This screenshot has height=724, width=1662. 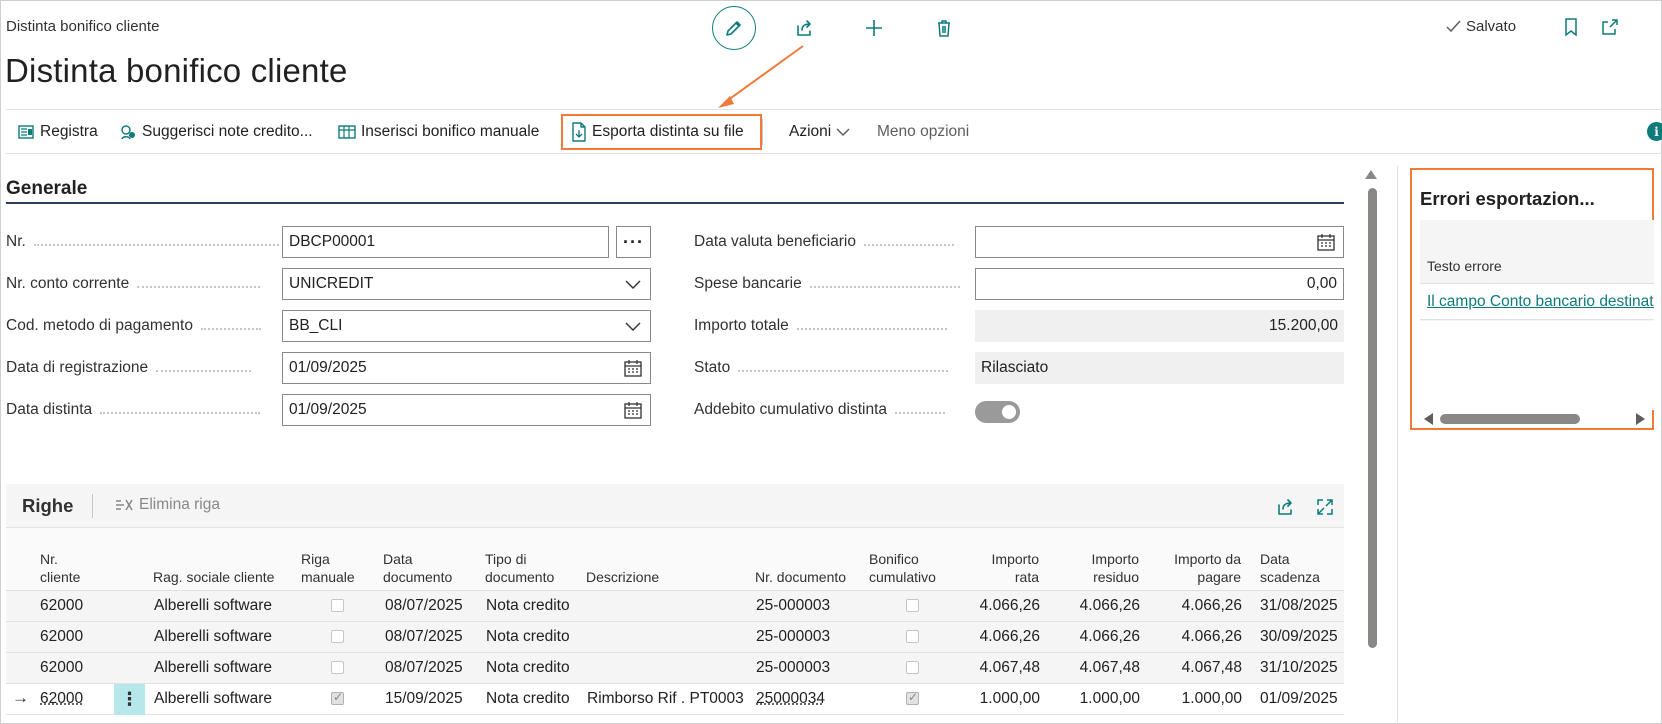 What do you see at coordinates (60, 568) in the screenshot?
I see `th-nr-cliente: Nr. cliente` at bounding box center [60, 568].